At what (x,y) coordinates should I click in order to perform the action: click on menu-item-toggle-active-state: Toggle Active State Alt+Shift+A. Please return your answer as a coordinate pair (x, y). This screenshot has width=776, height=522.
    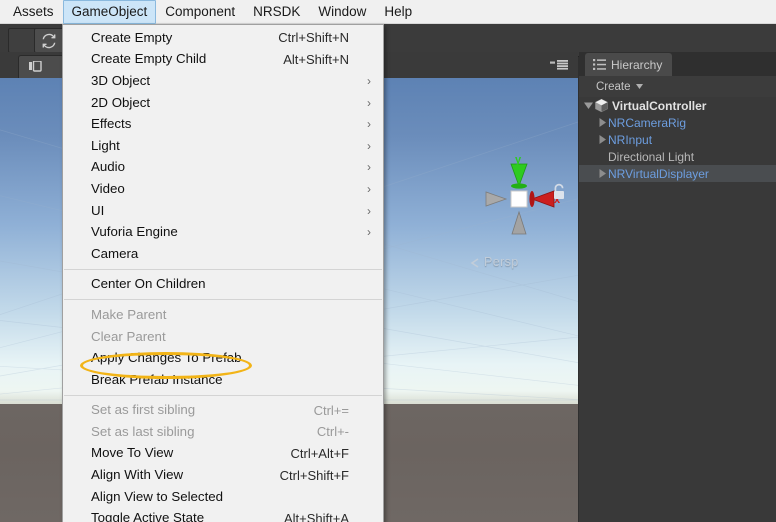
    Looking at the image, I should click on (223, 514).